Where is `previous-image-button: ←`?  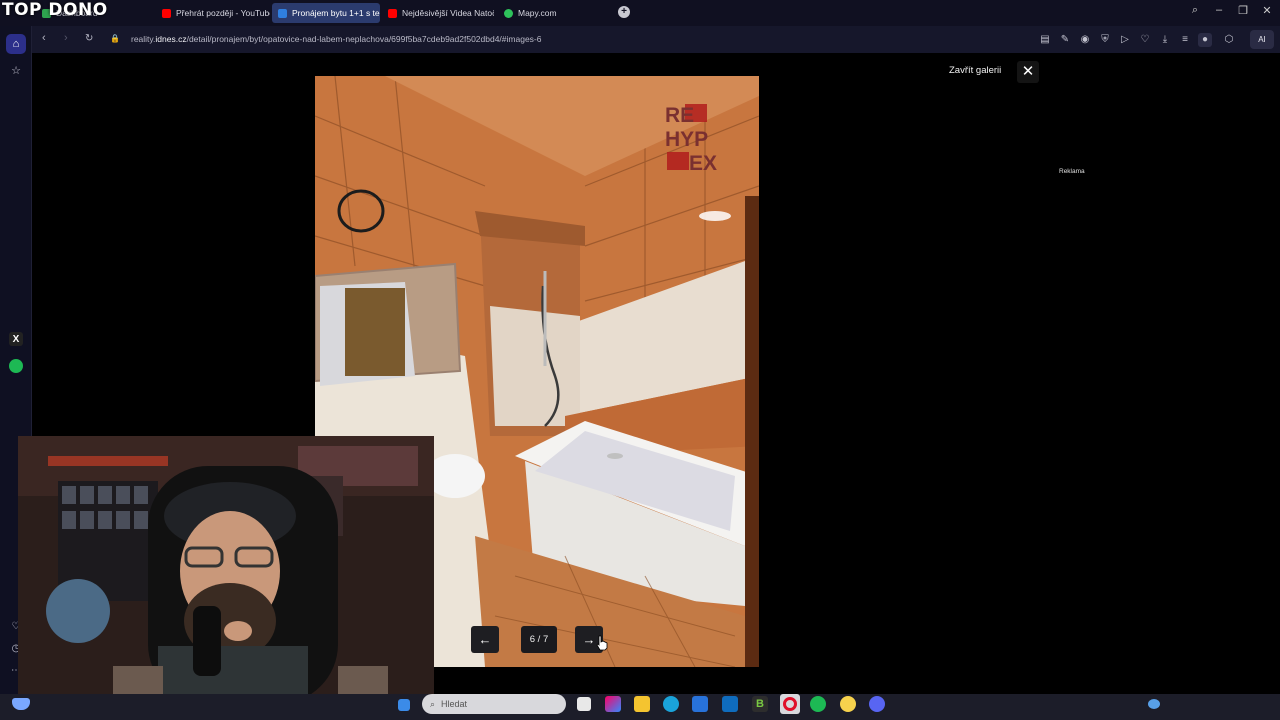
previous-image-button: ← is located at coordinates (485, 639).